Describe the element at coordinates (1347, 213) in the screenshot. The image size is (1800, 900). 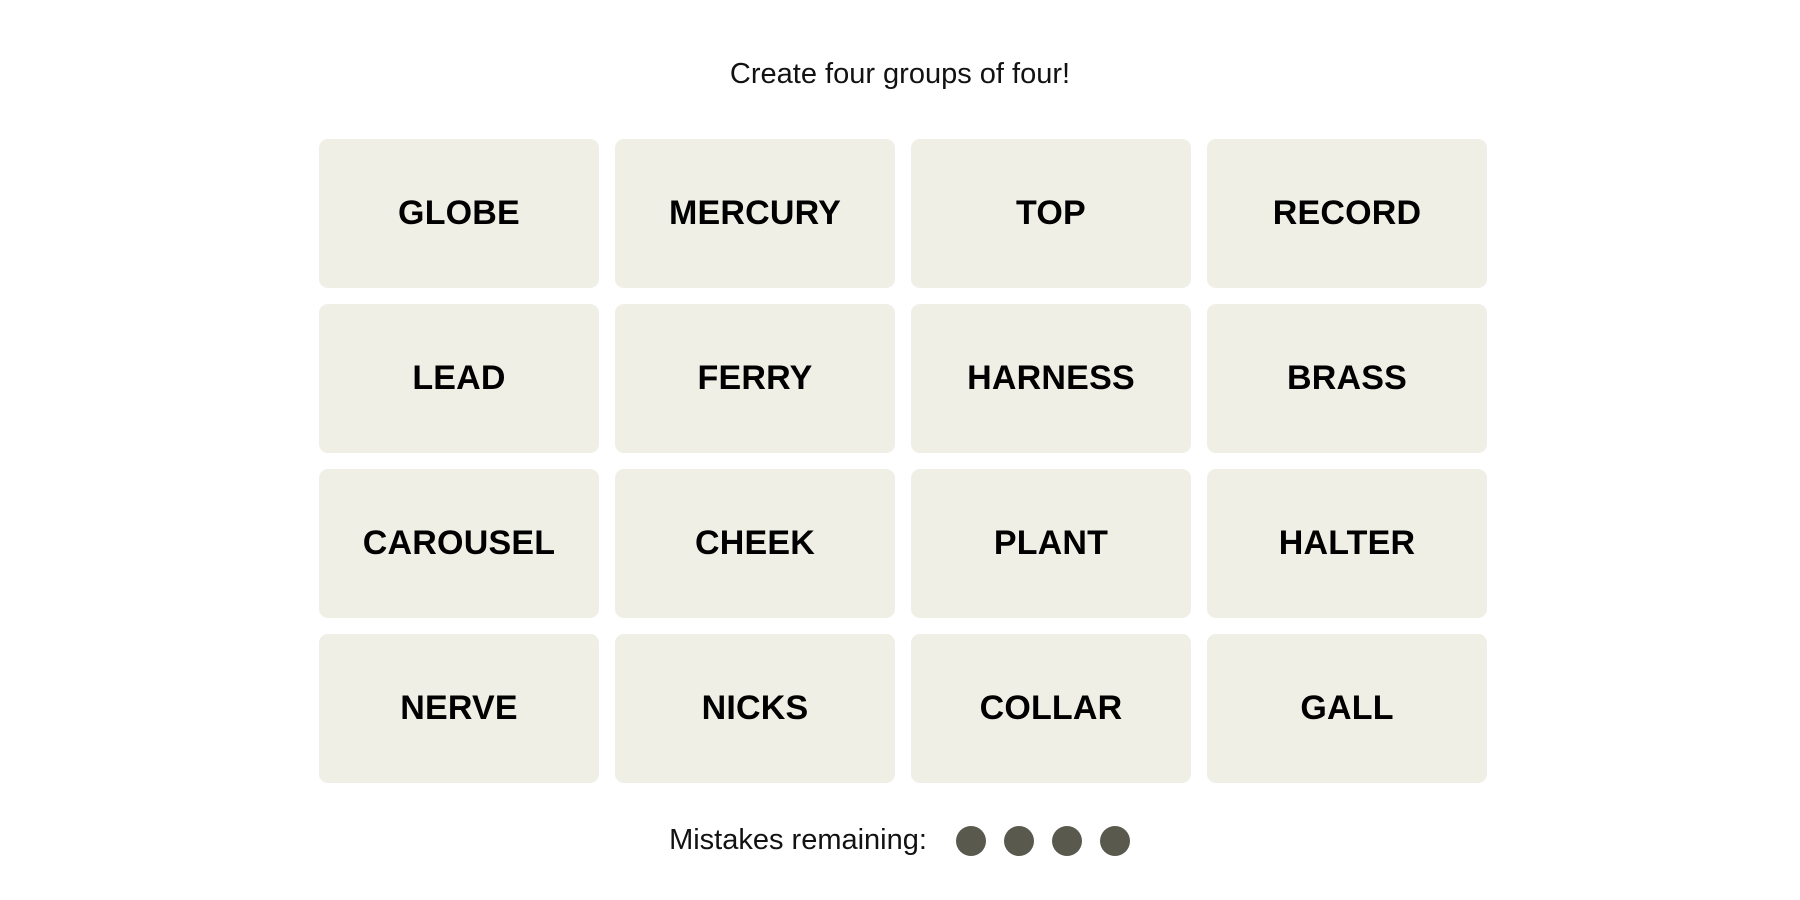
I see `word-tile: RECORD` at that location.